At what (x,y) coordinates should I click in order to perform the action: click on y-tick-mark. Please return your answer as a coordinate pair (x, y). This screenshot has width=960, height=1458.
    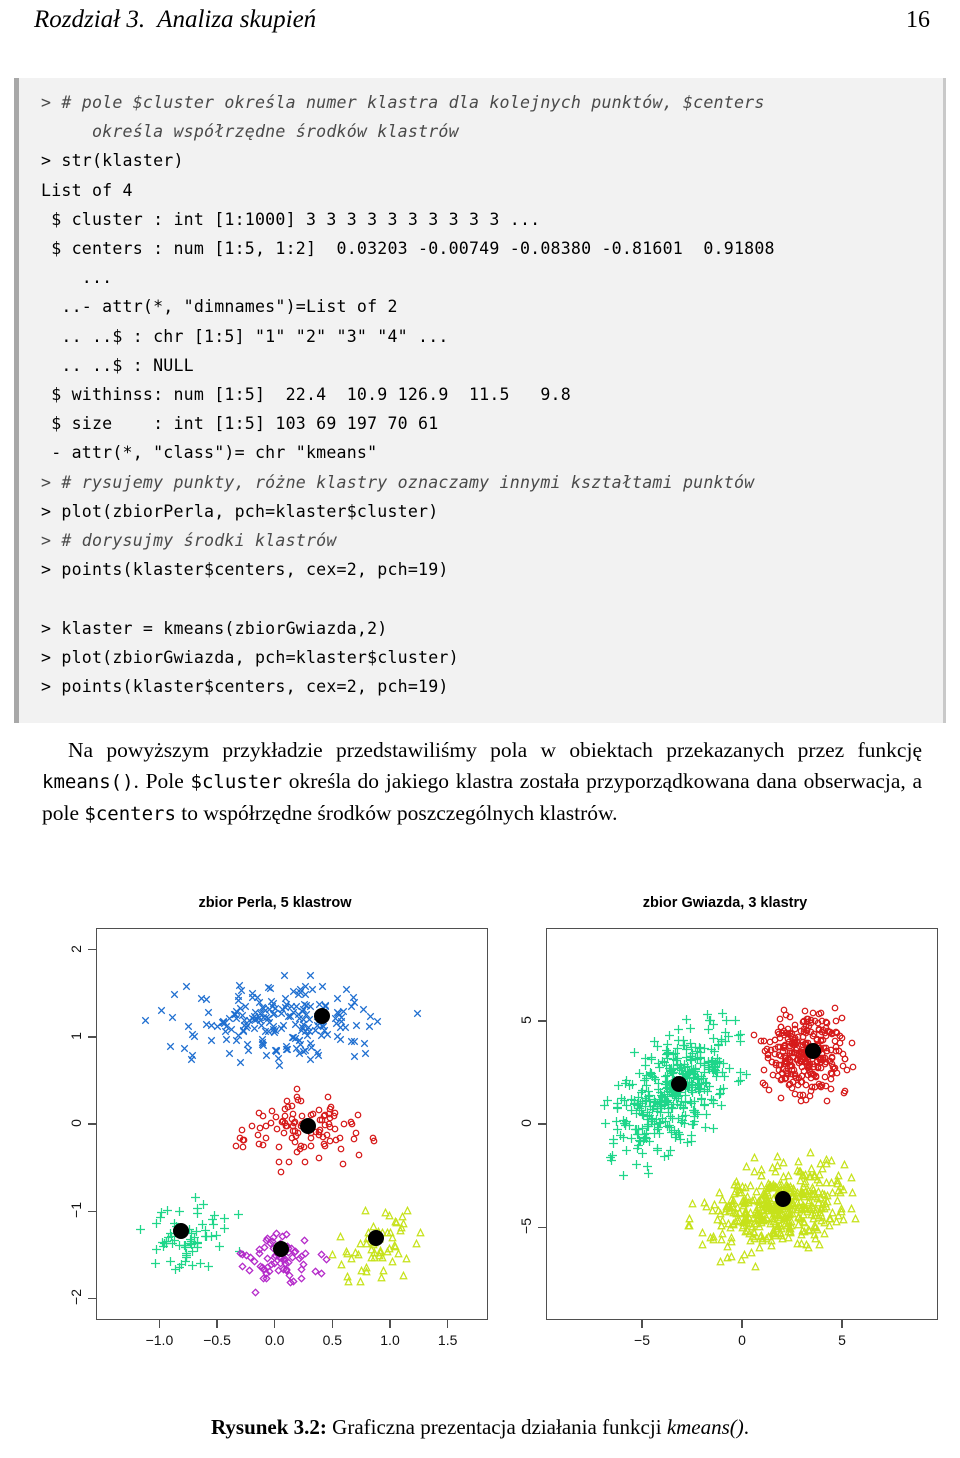
    Looking at the image, I should click on (92, 950).